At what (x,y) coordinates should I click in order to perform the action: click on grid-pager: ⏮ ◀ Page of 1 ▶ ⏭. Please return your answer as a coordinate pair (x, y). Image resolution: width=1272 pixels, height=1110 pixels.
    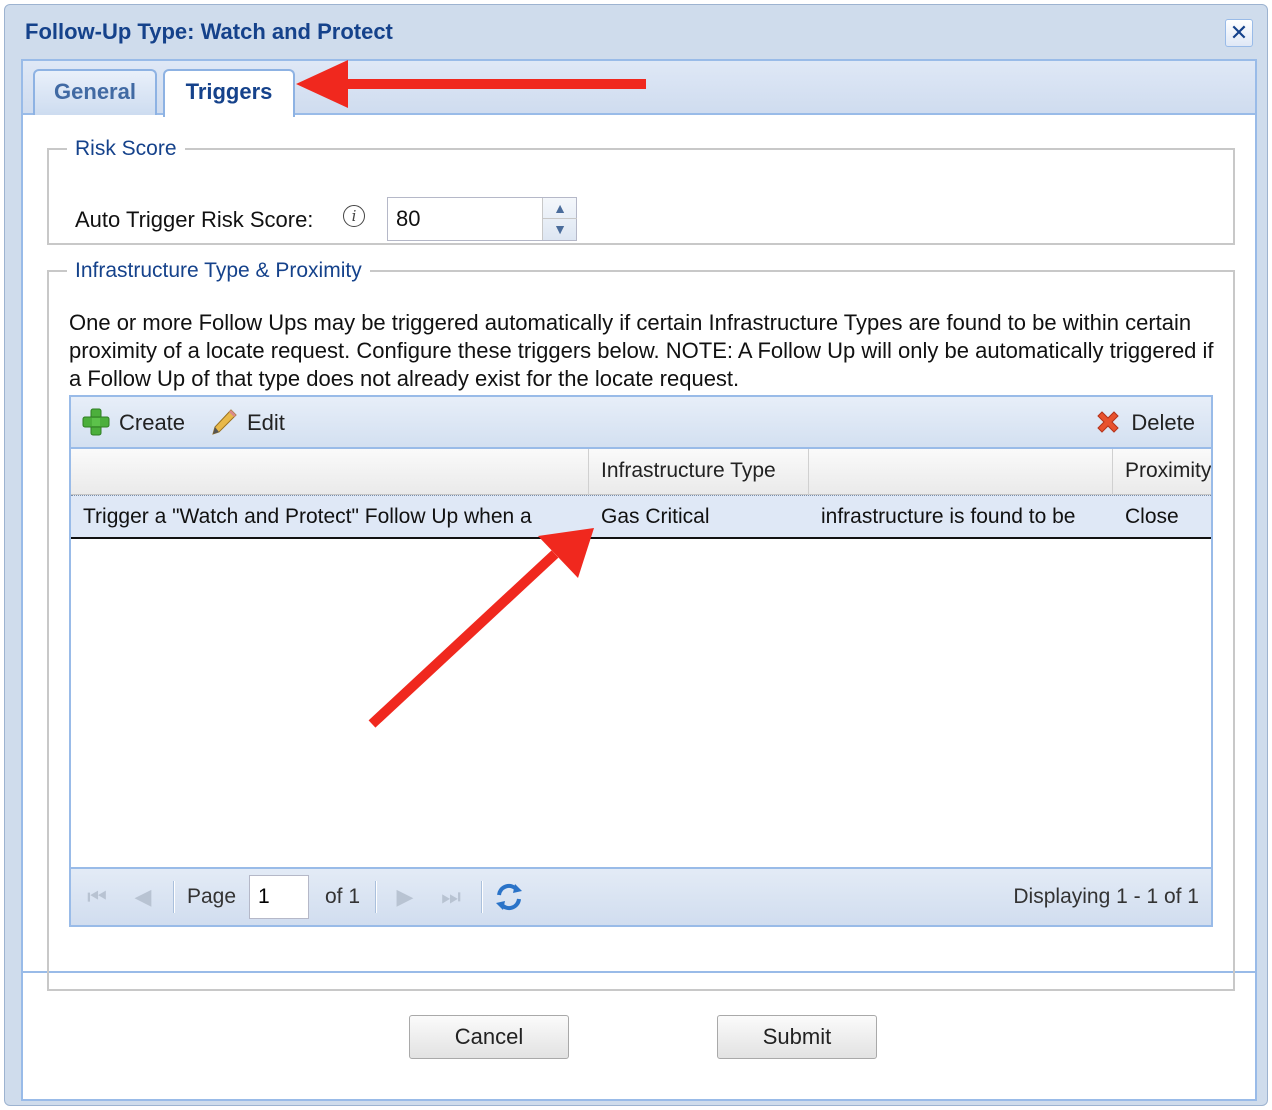
    Looking at the image, I should click on (641, 896).